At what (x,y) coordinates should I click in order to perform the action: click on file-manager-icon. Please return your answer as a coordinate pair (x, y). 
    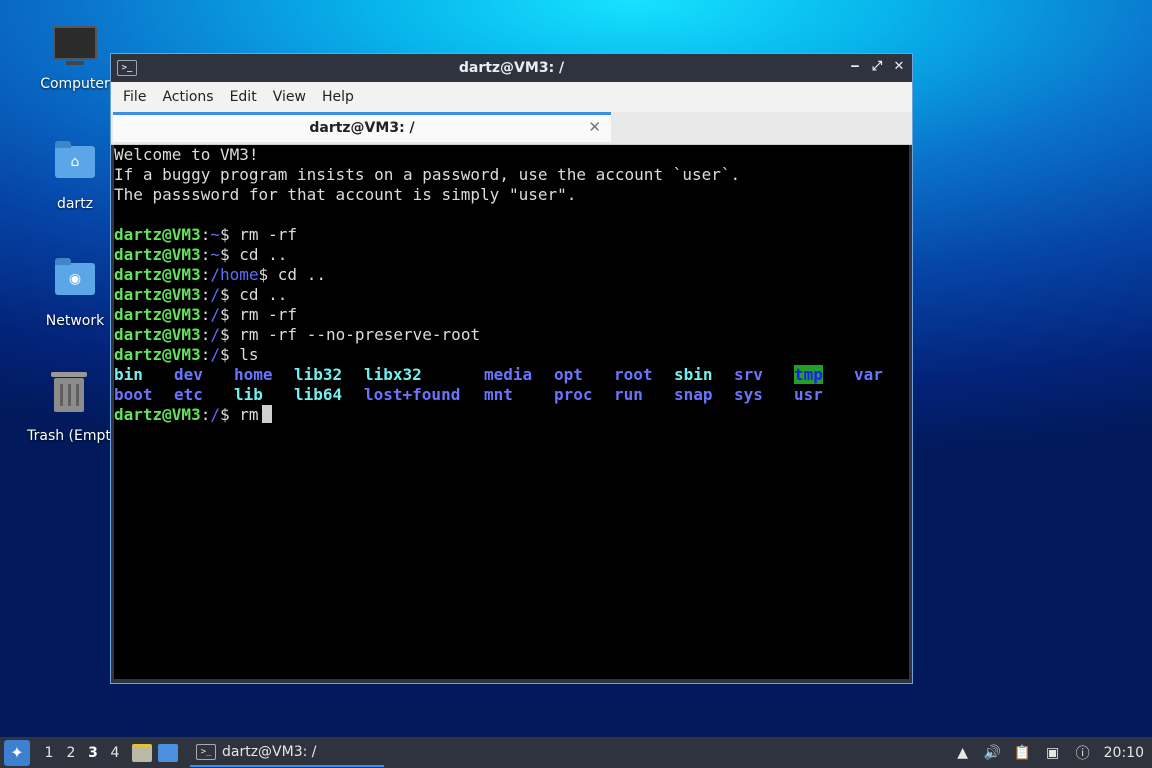
    Looking at the image, I should click on (142, 752).